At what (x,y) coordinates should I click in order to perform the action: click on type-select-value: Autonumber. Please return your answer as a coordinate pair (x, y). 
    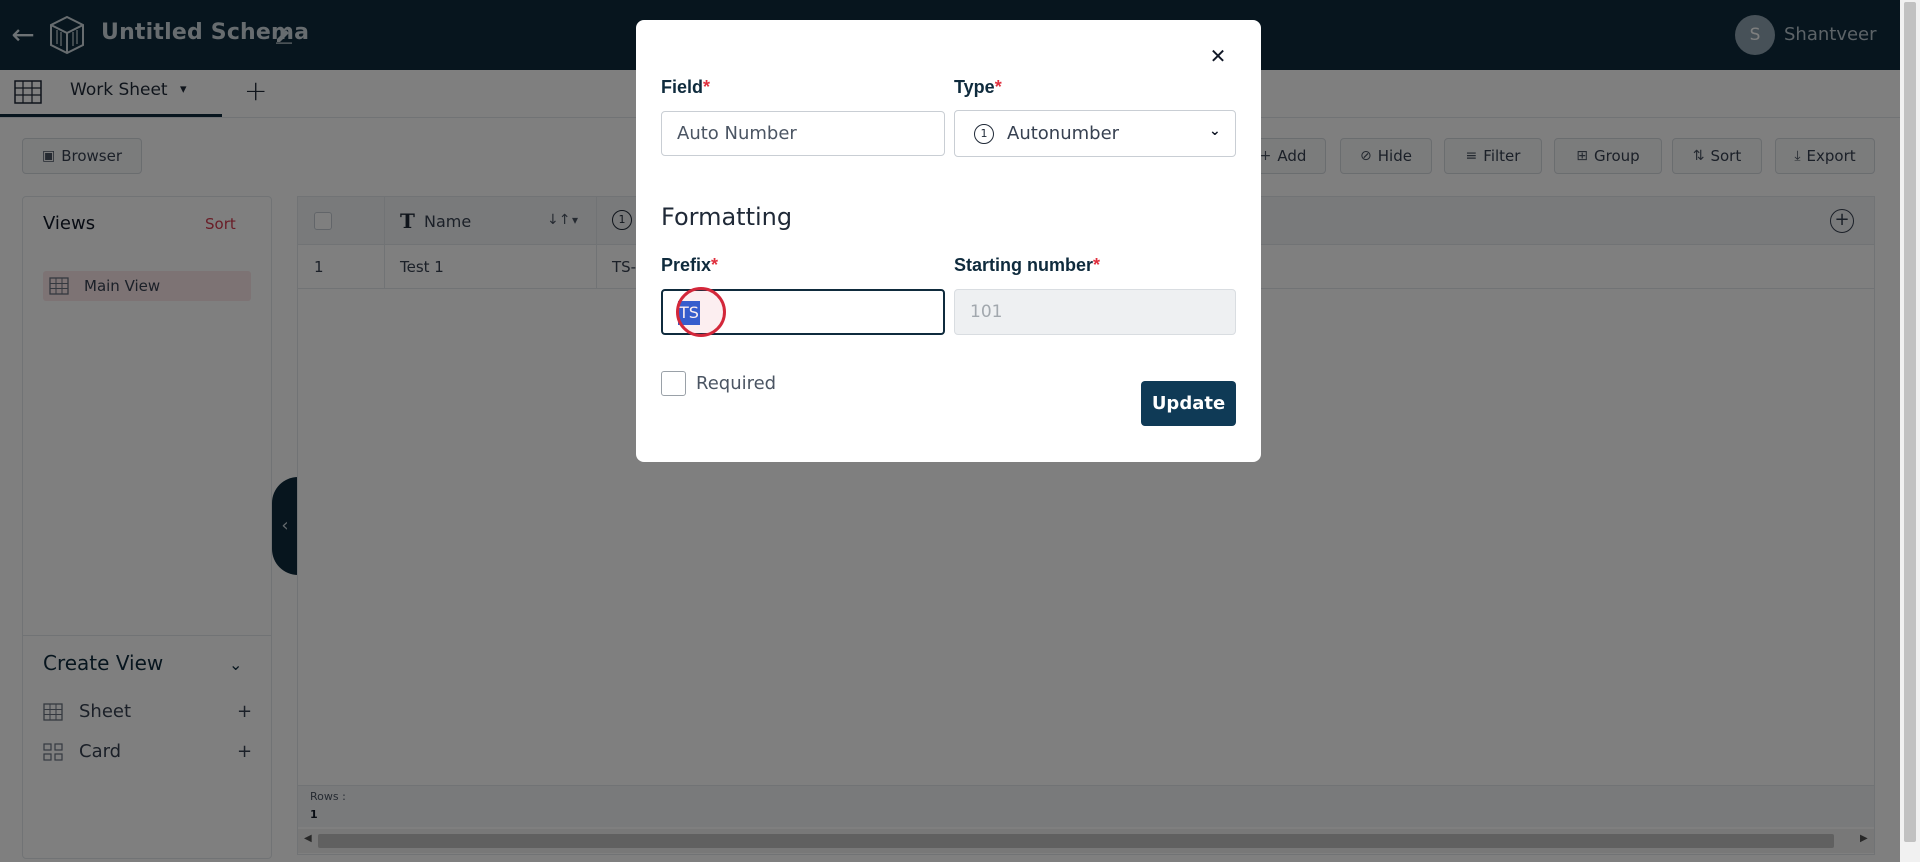
    Looking at the image, I should click on (1063, 133).